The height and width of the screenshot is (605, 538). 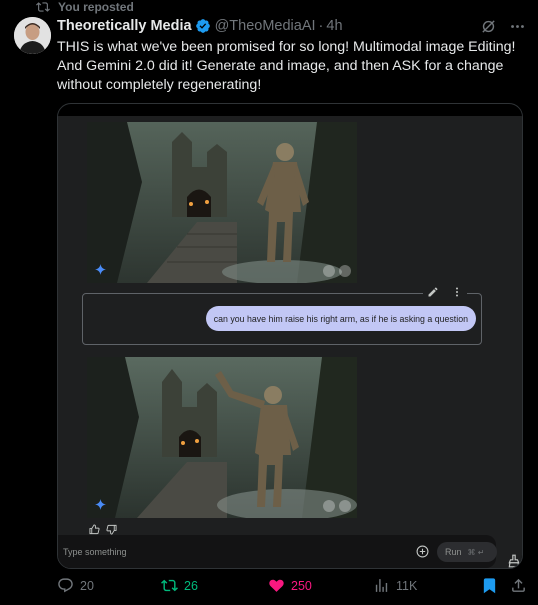 I want to click on reply-button: 20, so click(x=75, y=585).